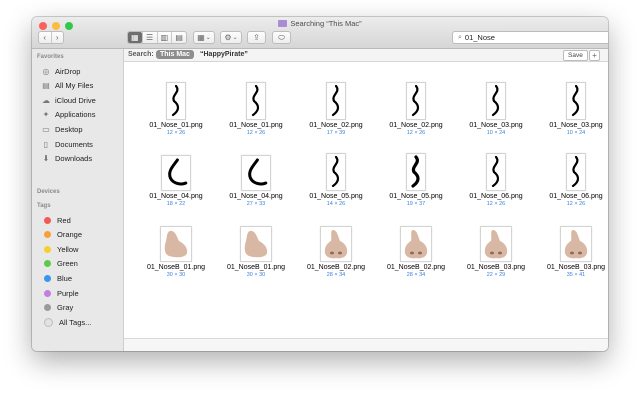  What do you see at coordinates (176, 204) in the screenshot?
I see `file-dimensions: 18 × 22` at bounding box center [176, 204].